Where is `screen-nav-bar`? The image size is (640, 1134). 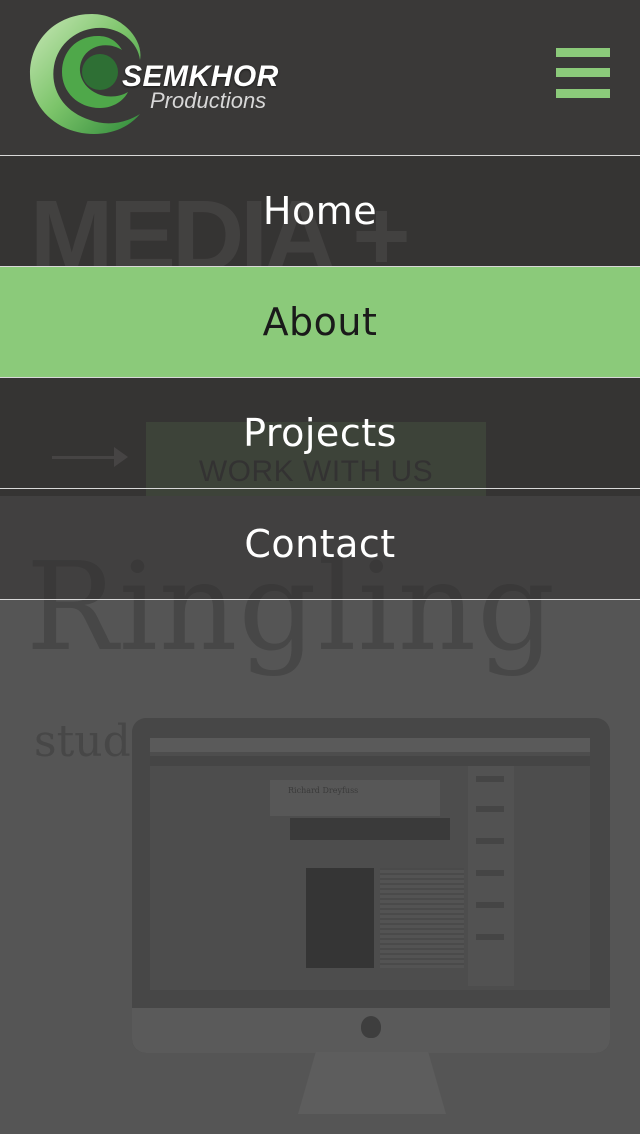
screen-nav-bar is located at coordinates (370, 761).